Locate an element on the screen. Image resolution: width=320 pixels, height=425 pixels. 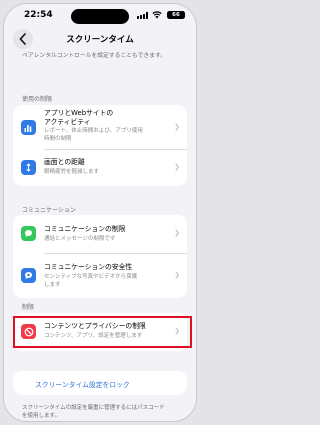
communication-limits-subtitle: 通話とメッセージの制限です is located at coordinates (80, 239).